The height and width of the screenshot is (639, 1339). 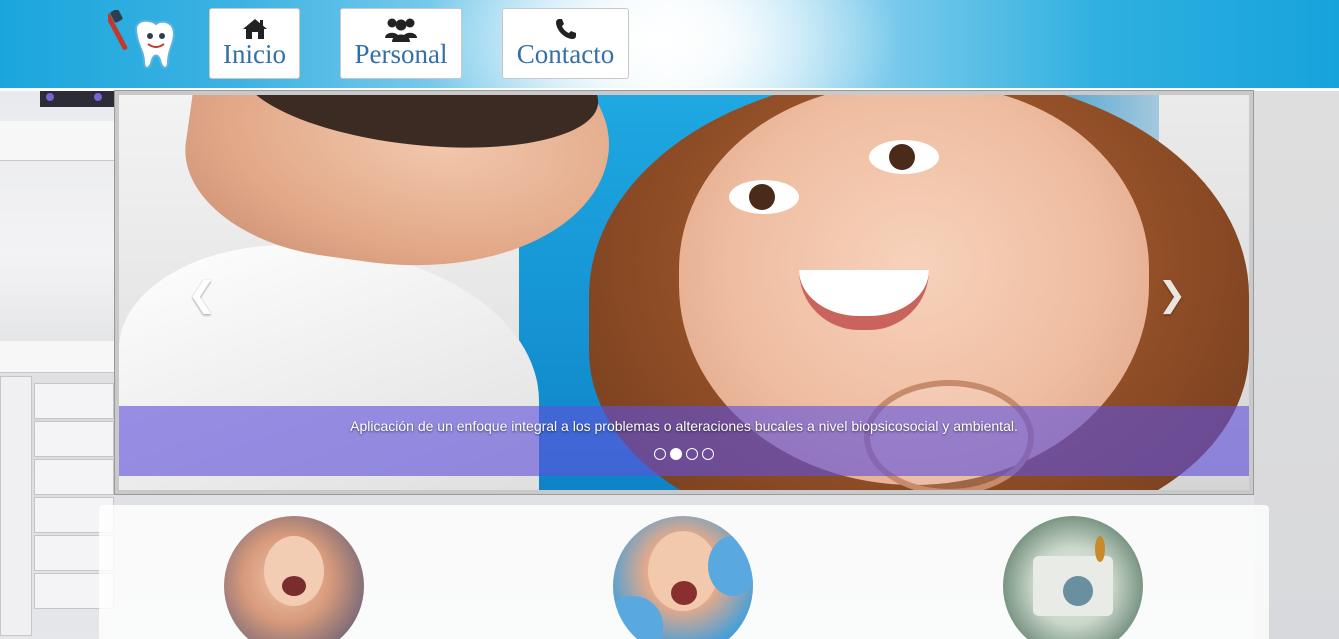 What do you see at coordinates (294, 577) in the screenshot?
I see `service-image-child-dental-exam` at bounding box center [294, 577].